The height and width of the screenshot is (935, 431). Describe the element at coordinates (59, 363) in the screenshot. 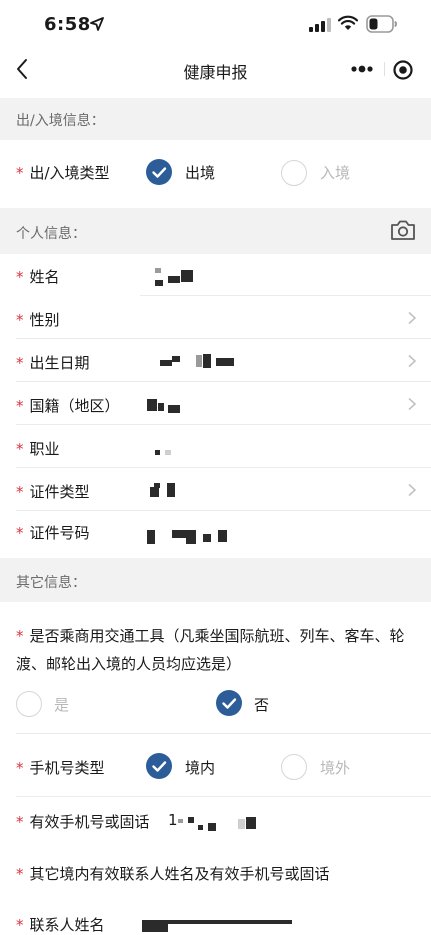

I see `birth-label: 出生日期` at that location.